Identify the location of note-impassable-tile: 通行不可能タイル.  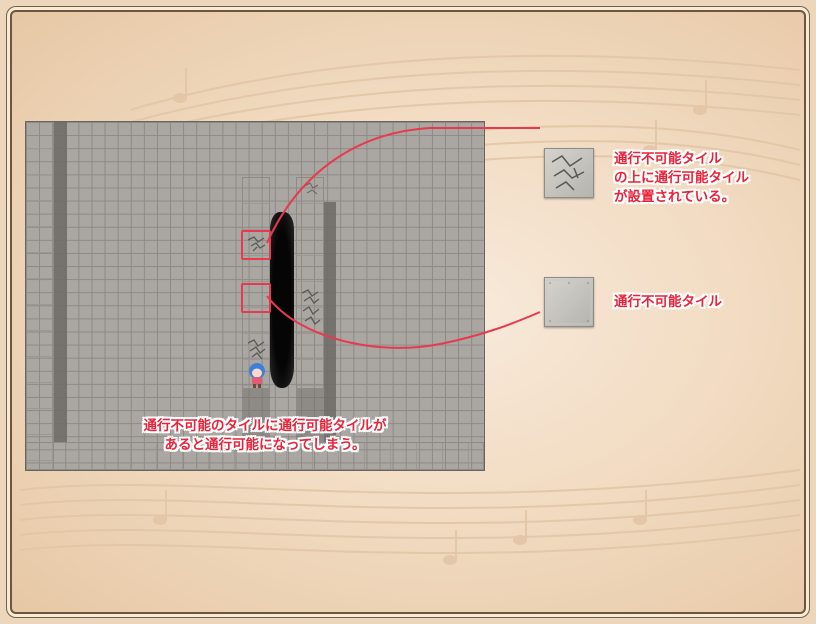
(668, 302).